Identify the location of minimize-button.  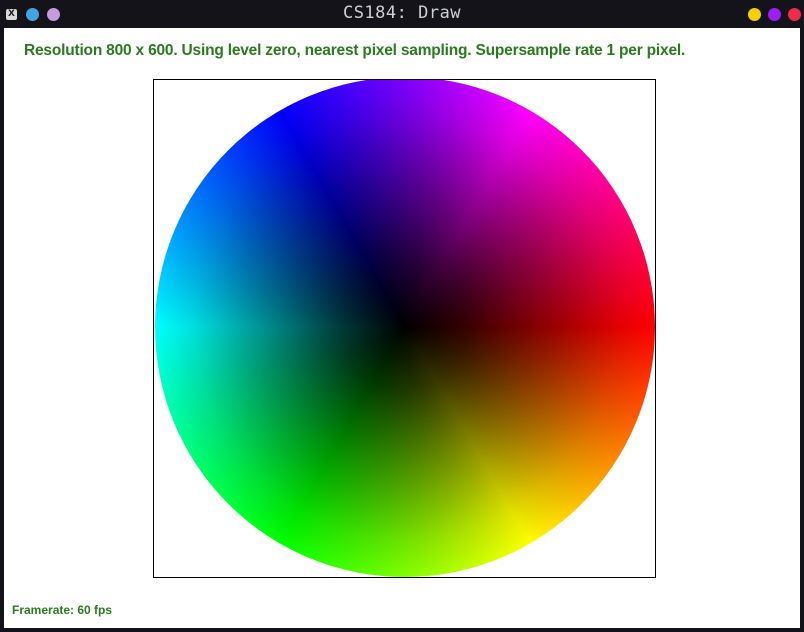
(754, 14).